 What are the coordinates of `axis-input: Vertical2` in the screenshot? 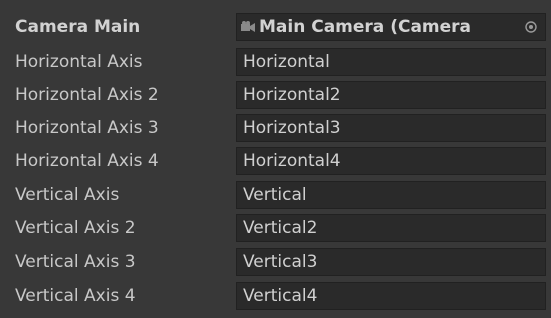 It's located at (391, 228).